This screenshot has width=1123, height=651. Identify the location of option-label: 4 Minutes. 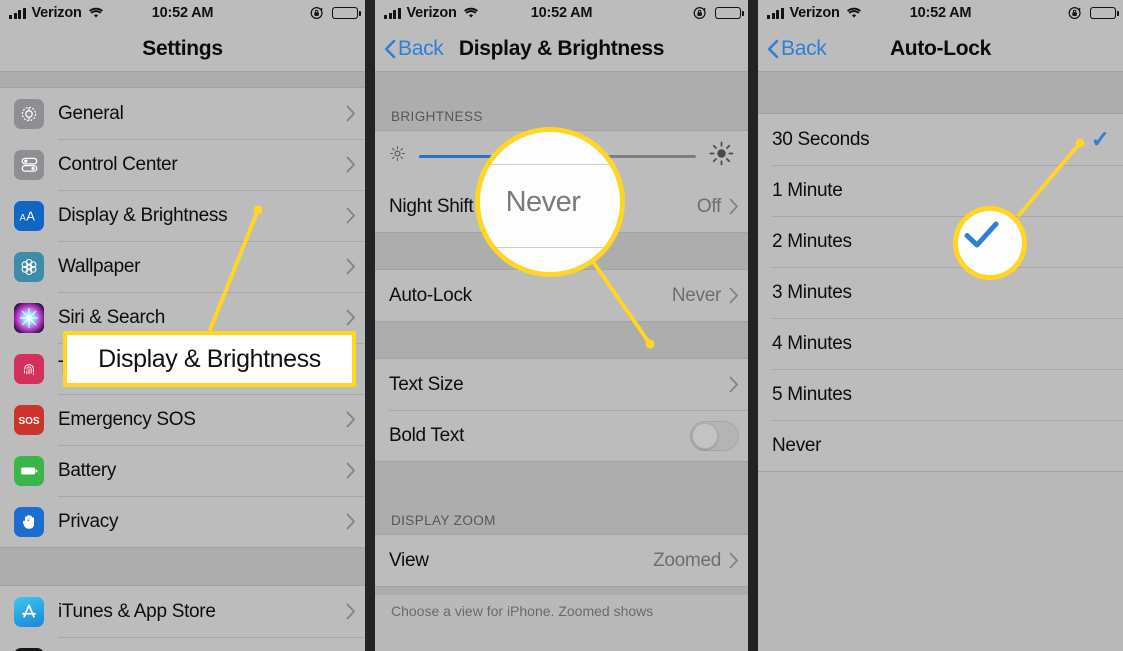
(812, 343).